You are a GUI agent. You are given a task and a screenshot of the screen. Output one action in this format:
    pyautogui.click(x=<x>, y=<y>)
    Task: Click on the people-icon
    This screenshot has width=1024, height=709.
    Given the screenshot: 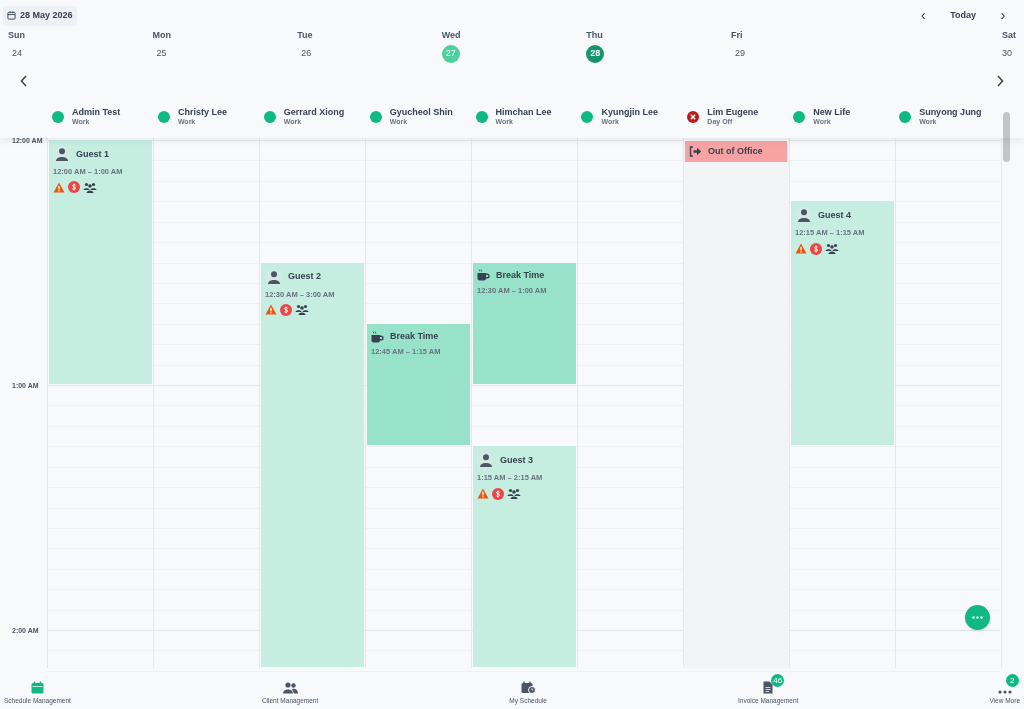 What is the action you would take?
    pyautogui.click(x=290, y=688)
    